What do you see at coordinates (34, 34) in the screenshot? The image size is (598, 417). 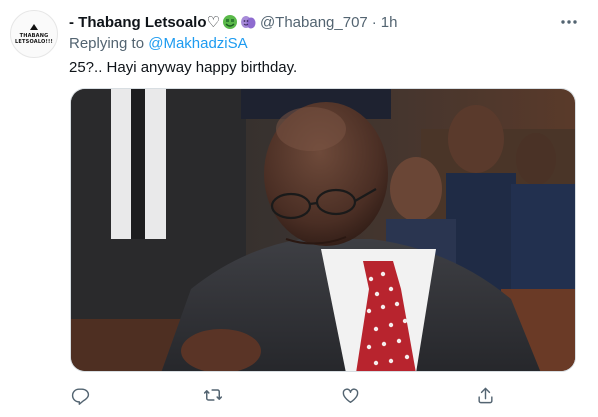 I see `avatar: THABANG LETSOALO!!!` at bounding box center [34, 34].